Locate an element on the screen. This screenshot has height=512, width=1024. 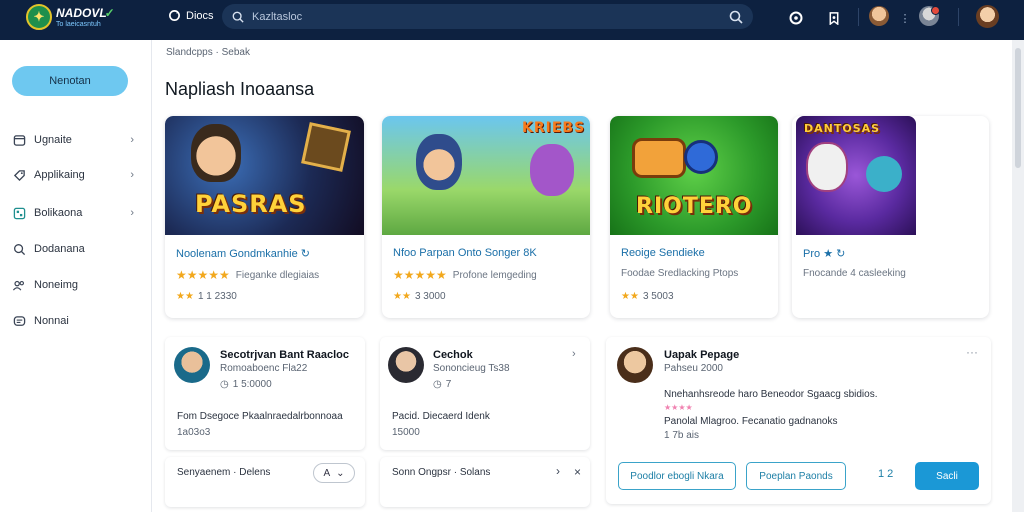
apps-link: Diocs is located at coordinates (191, 15).